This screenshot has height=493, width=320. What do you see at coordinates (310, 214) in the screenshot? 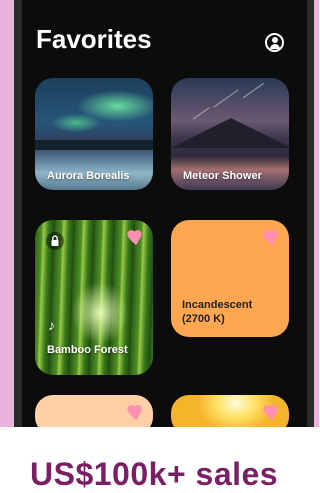
I see `phone-bezel-right` at bounding box center [310, 214].